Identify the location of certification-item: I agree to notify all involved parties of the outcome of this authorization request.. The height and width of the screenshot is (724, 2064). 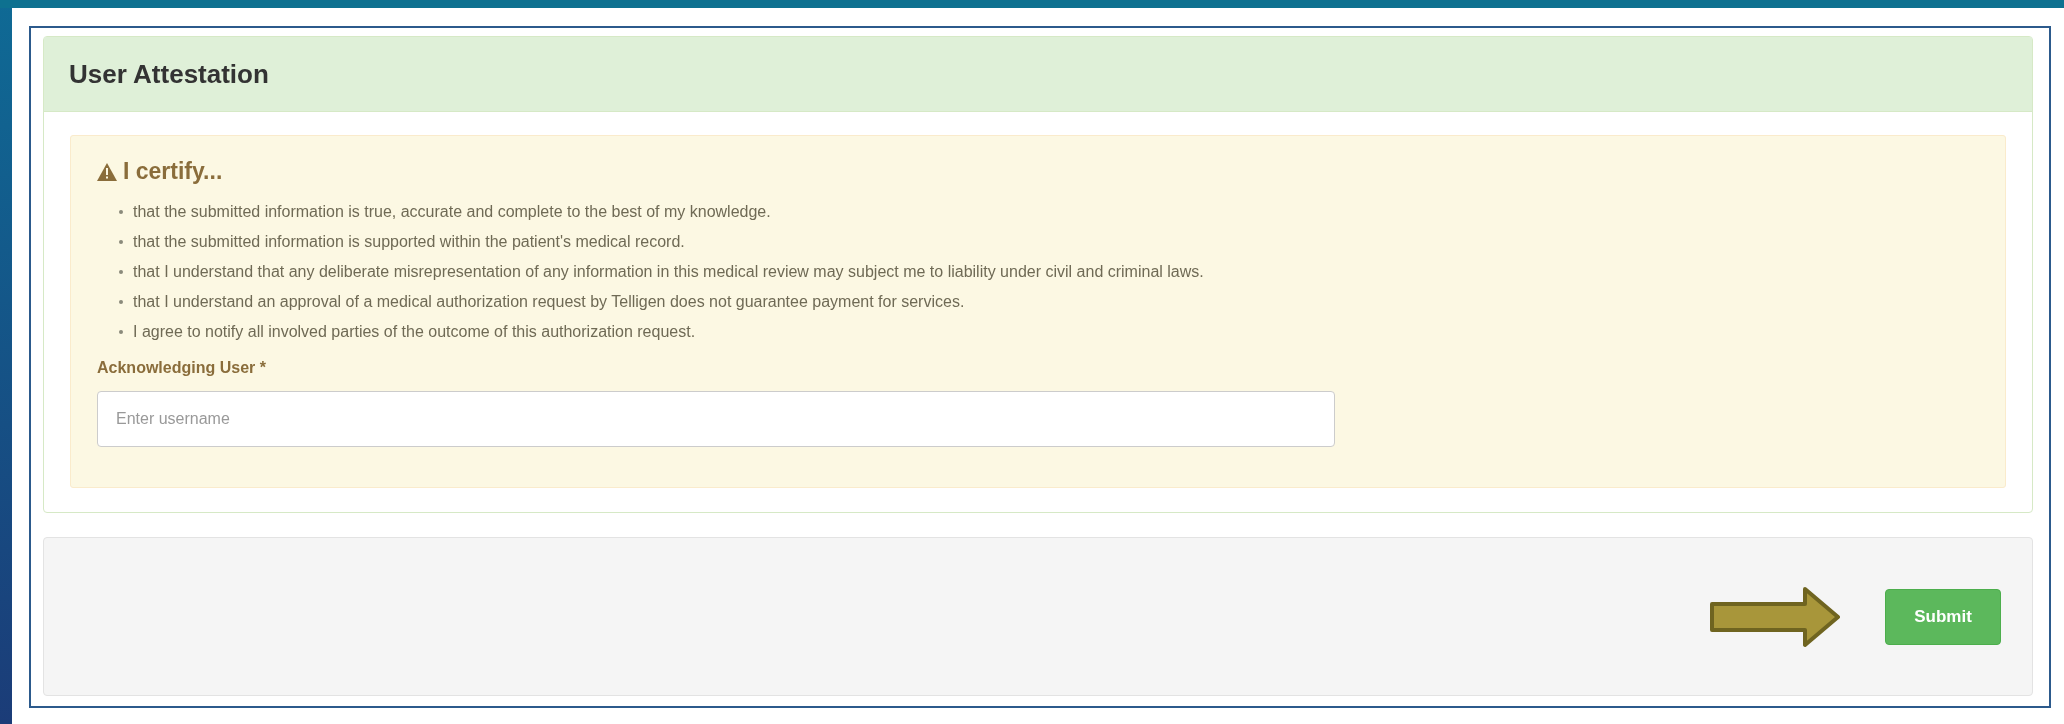
(414, 332).